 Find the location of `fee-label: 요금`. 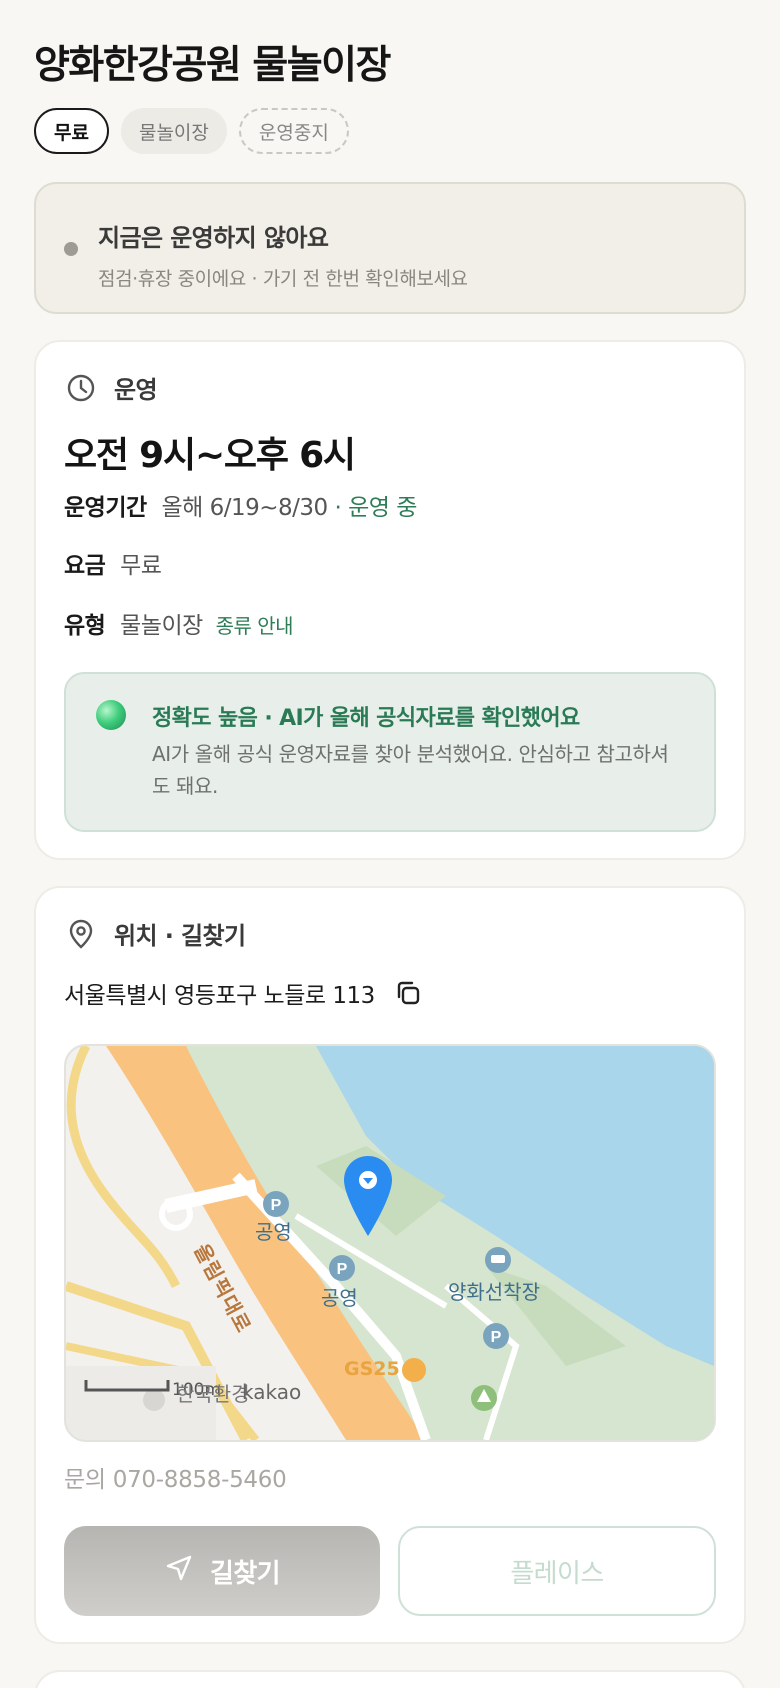

fee-label: 요금 is located at coordinates (85, 566).